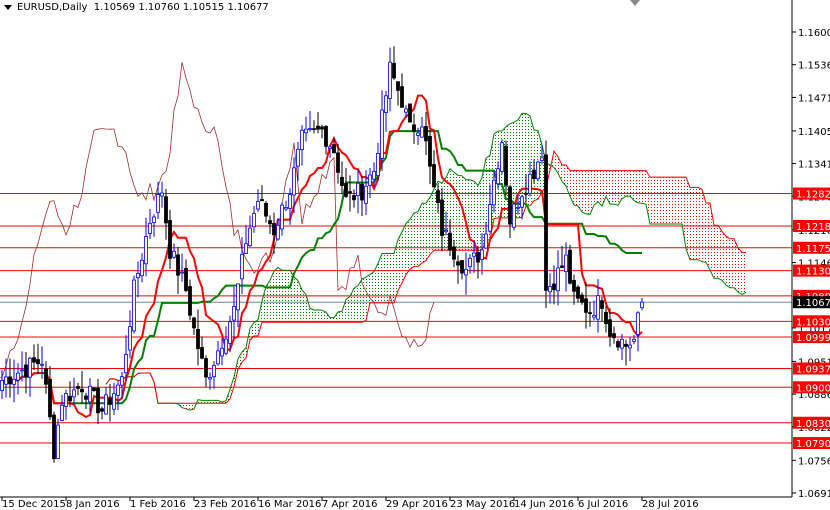 The image size is (830, 510). I want to click on price-tick-label: 1.13410, so click(814, 165).